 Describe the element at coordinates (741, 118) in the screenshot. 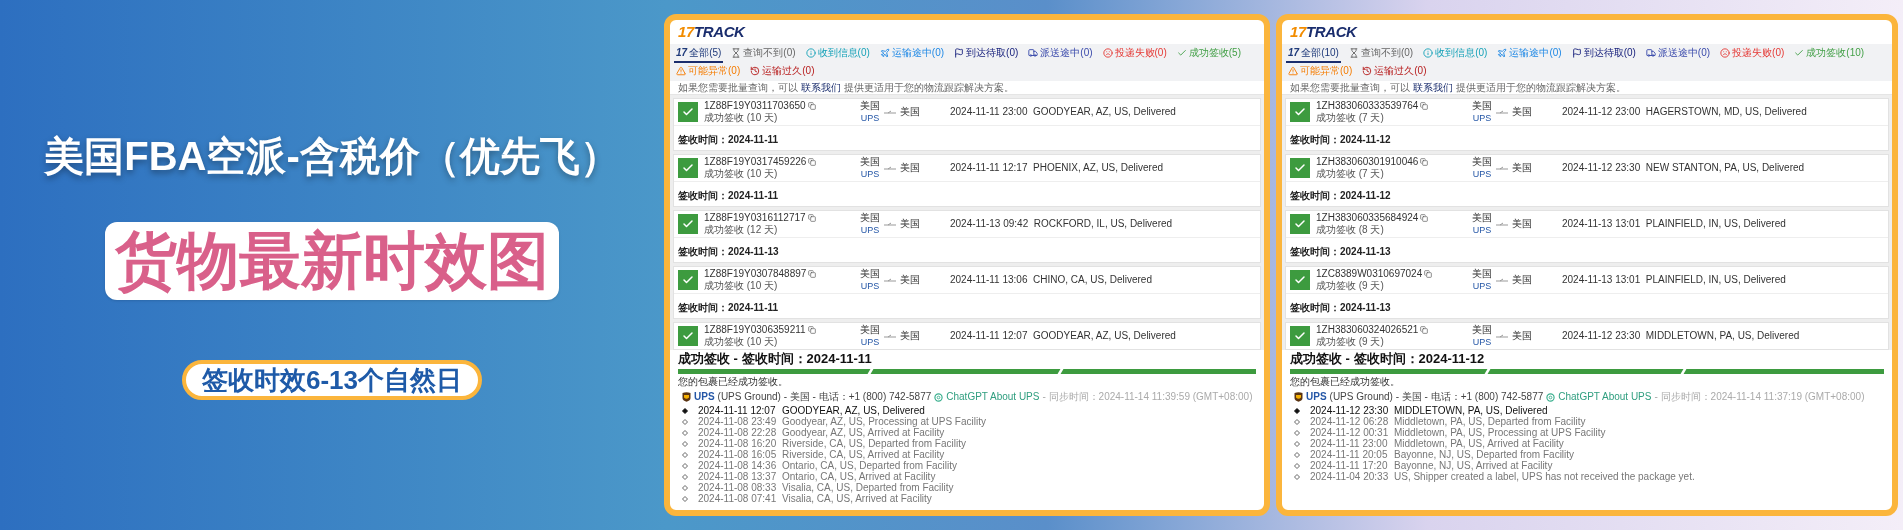

I see `shipment-status: 成功签收 (10 天)` at that location.